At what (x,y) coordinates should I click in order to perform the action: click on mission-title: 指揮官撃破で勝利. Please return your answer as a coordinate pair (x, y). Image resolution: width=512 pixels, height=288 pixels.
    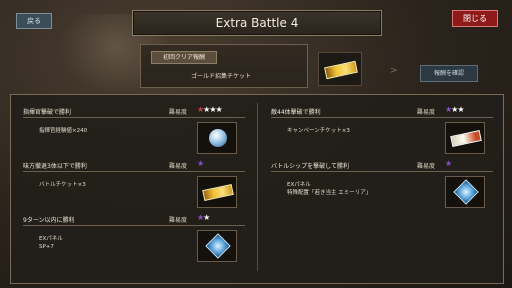
    Looking at the image, I should click on (47, 112).